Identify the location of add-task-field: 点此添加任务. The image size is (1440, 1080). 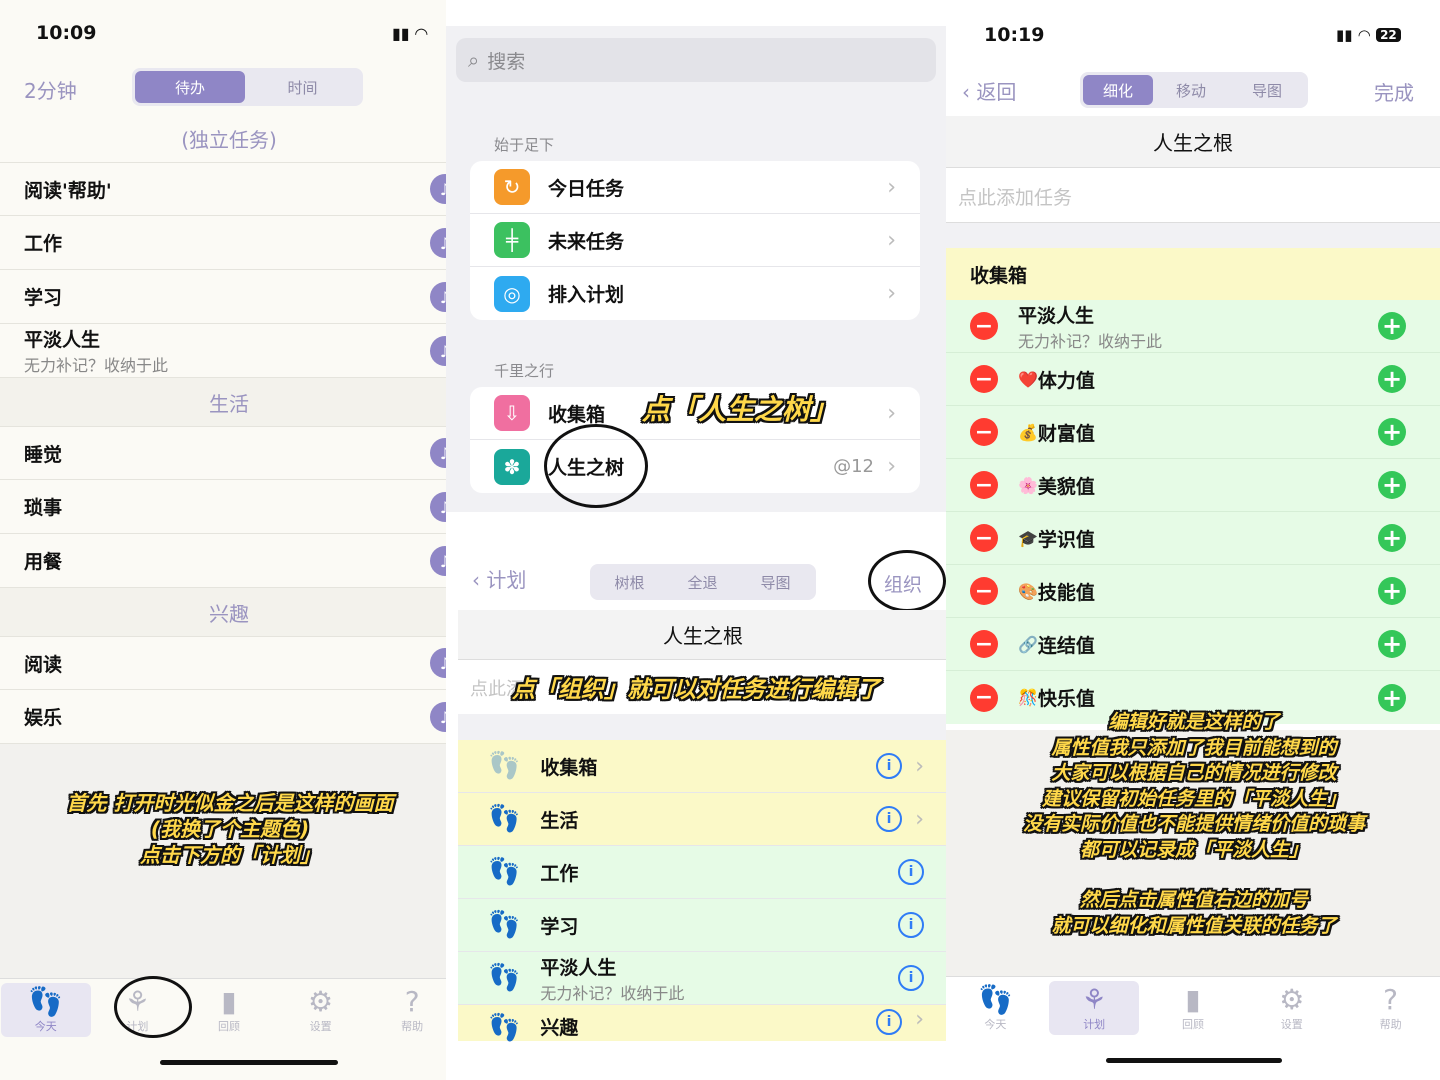
(1015, 196).